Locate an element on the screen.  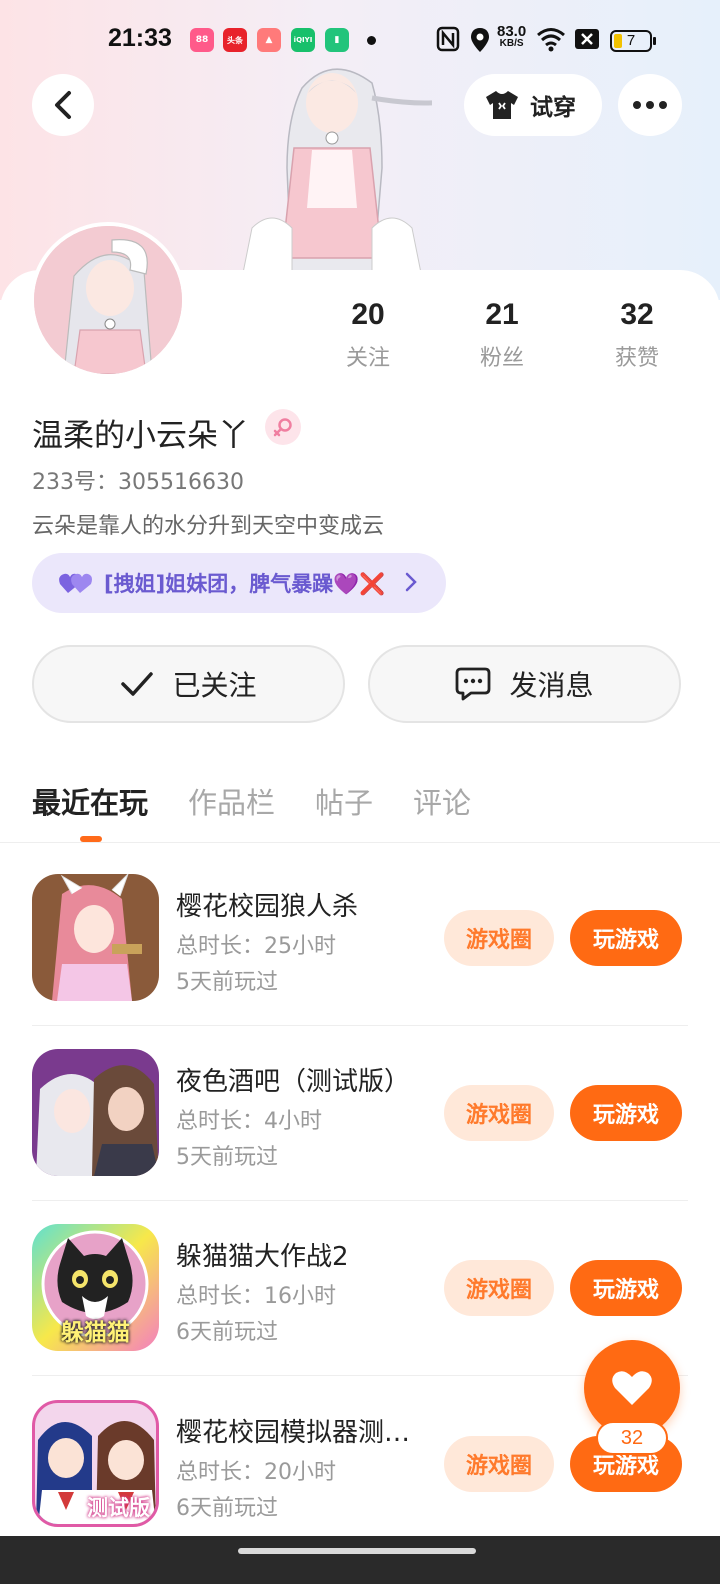
list-item: 测试版 樱花校园模拟器测… 总时长：20小时 6天前玩过 游戏圈 玩游戏 is located at coordinates (357, 1464).